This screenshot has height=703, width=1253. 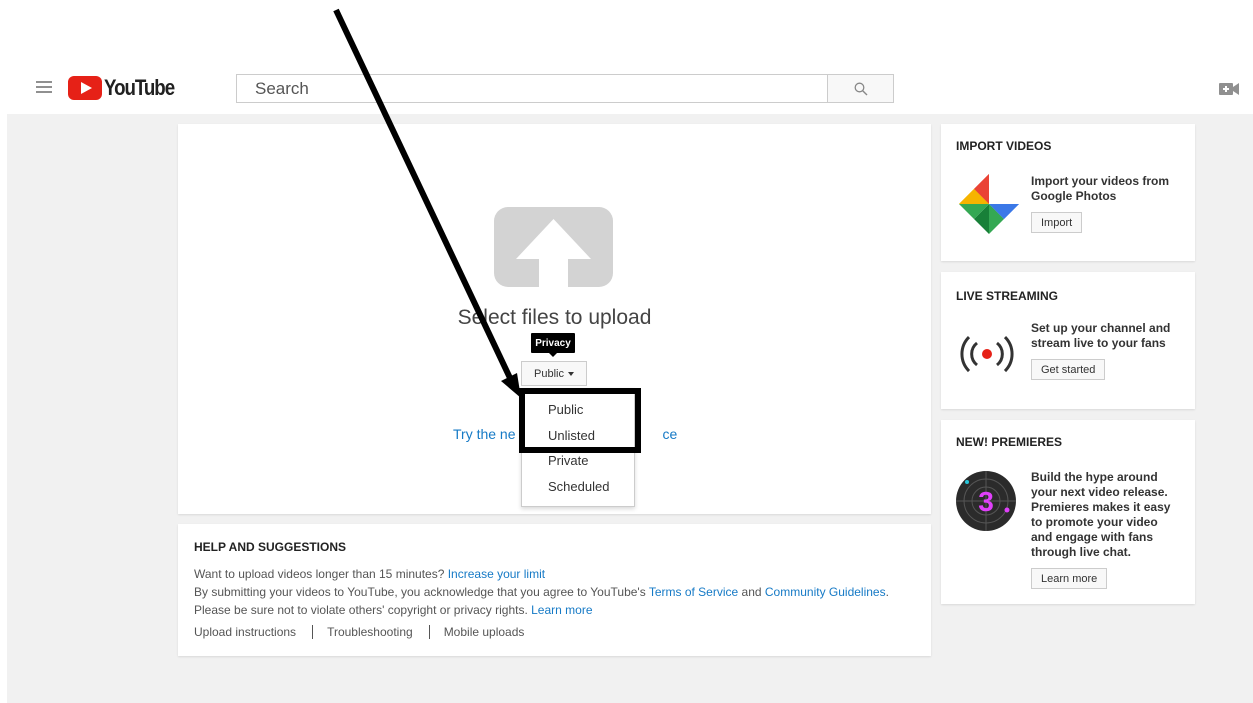 What do you see at coordinates (561, 610) in the screenshot?
I see `learn-more-link: Learn more` at bounding box center [561, 610].